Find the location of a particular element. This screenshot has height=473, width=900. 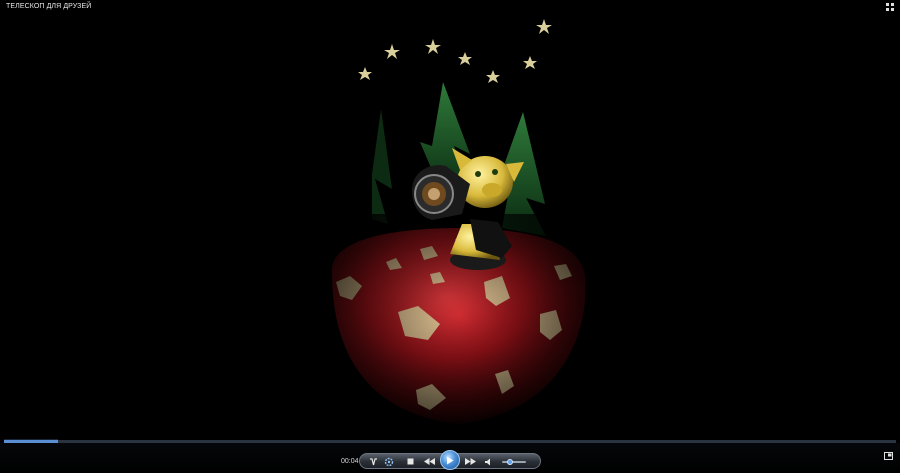

speaker-icon is located at coordinates (487, 461).